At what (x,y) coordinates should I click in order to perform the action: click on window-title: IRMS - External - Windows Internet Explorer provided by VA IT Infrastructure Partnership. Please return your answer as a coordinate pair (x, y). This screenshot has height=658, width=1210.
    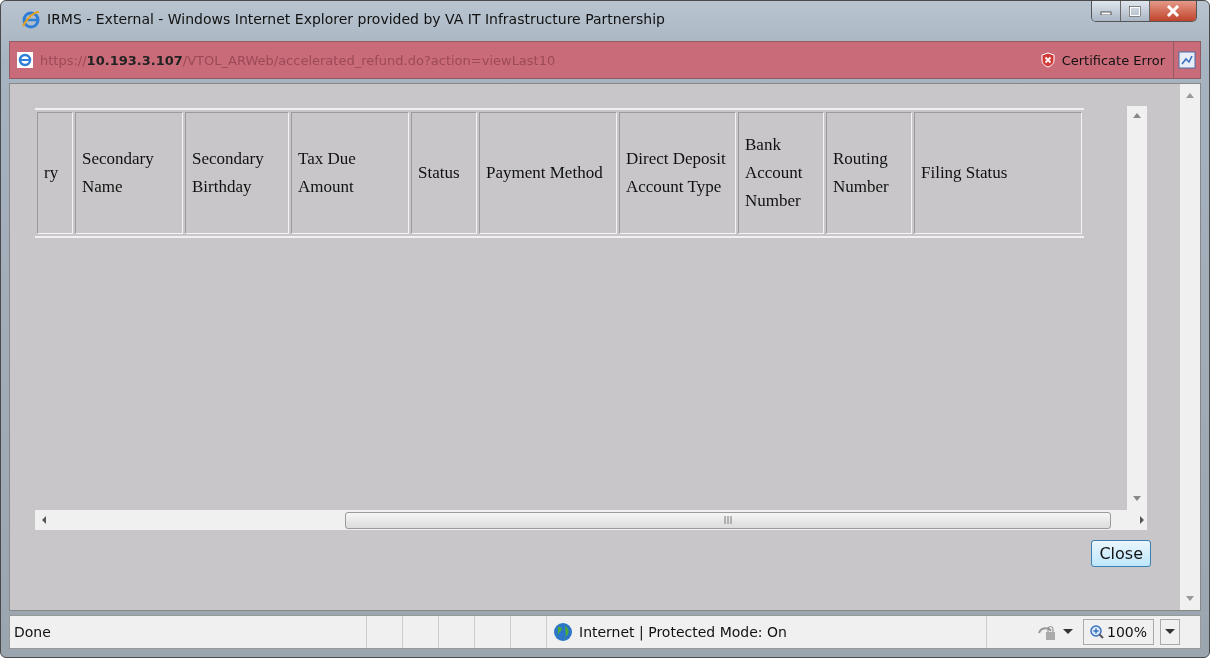
    Looking at the image, I should click on (356, 19).